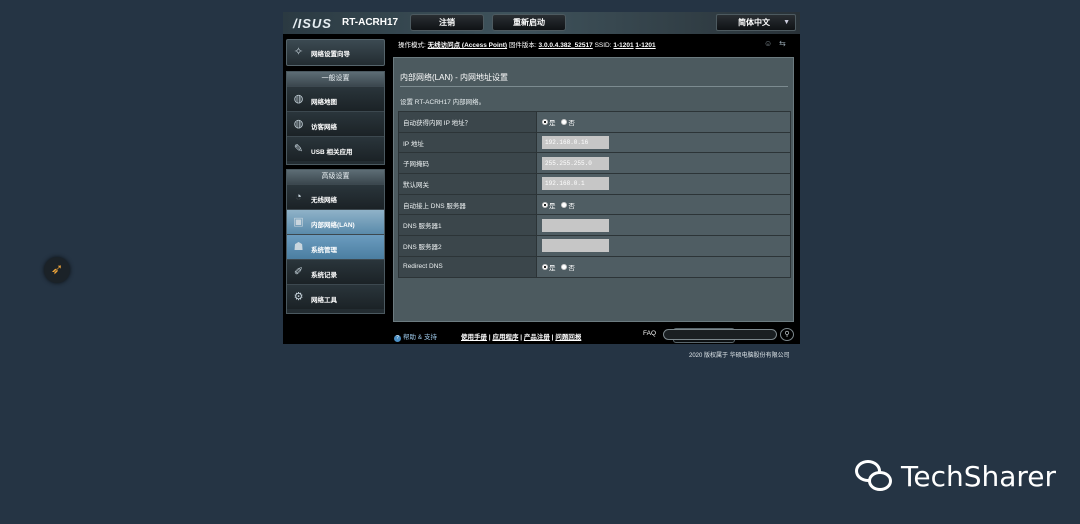 This screenshot has width=1080, height=524. What do you see at coordinates (467, 225) in the screenshot?
I see `row-label: DNS 服务器1` at bounding box center [467, 225].